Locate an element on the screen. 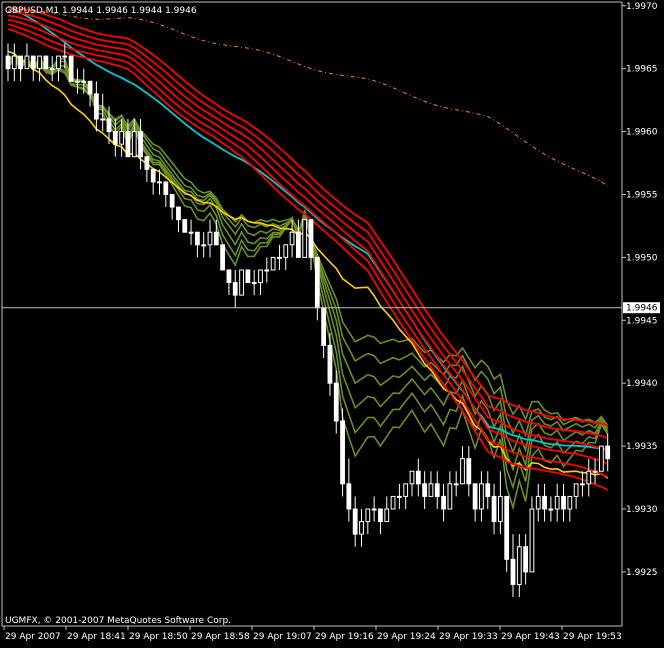 The height and width of the screenshot is (648, 664). y-tick-label: 1.9925 is located at coordinates (642, 573).